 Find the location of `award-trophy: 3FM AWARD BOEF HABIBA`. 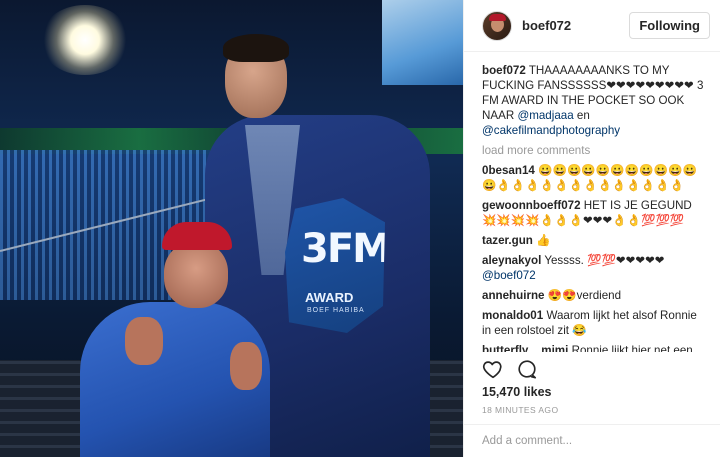

award-trophy: 3FM AWARD BOEF HABIBA is located at coordinates (335, 265).